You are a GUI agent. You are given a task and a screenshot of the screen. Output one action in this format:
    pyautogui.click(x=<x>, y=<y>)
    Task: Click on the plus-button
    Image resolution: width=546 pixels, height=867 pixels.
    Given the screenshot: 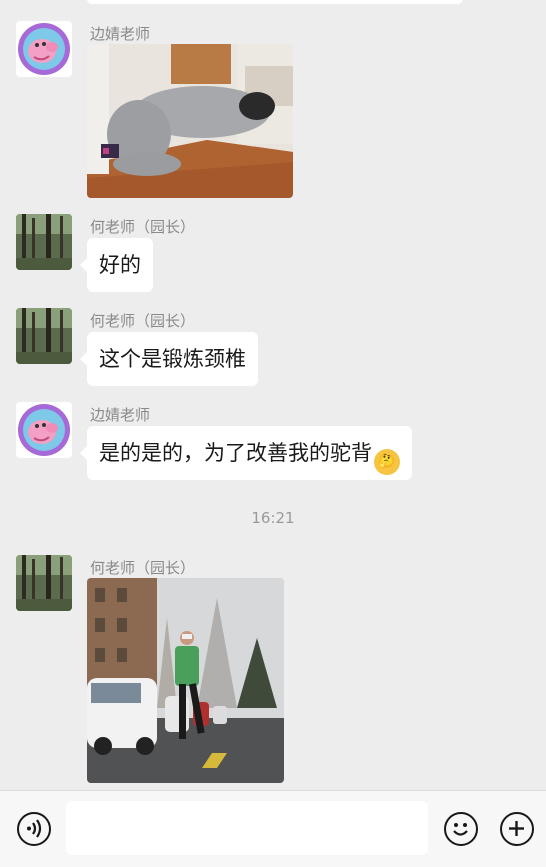 What is the action you would take?
    pyautogui.click(x=517, y=829)
    